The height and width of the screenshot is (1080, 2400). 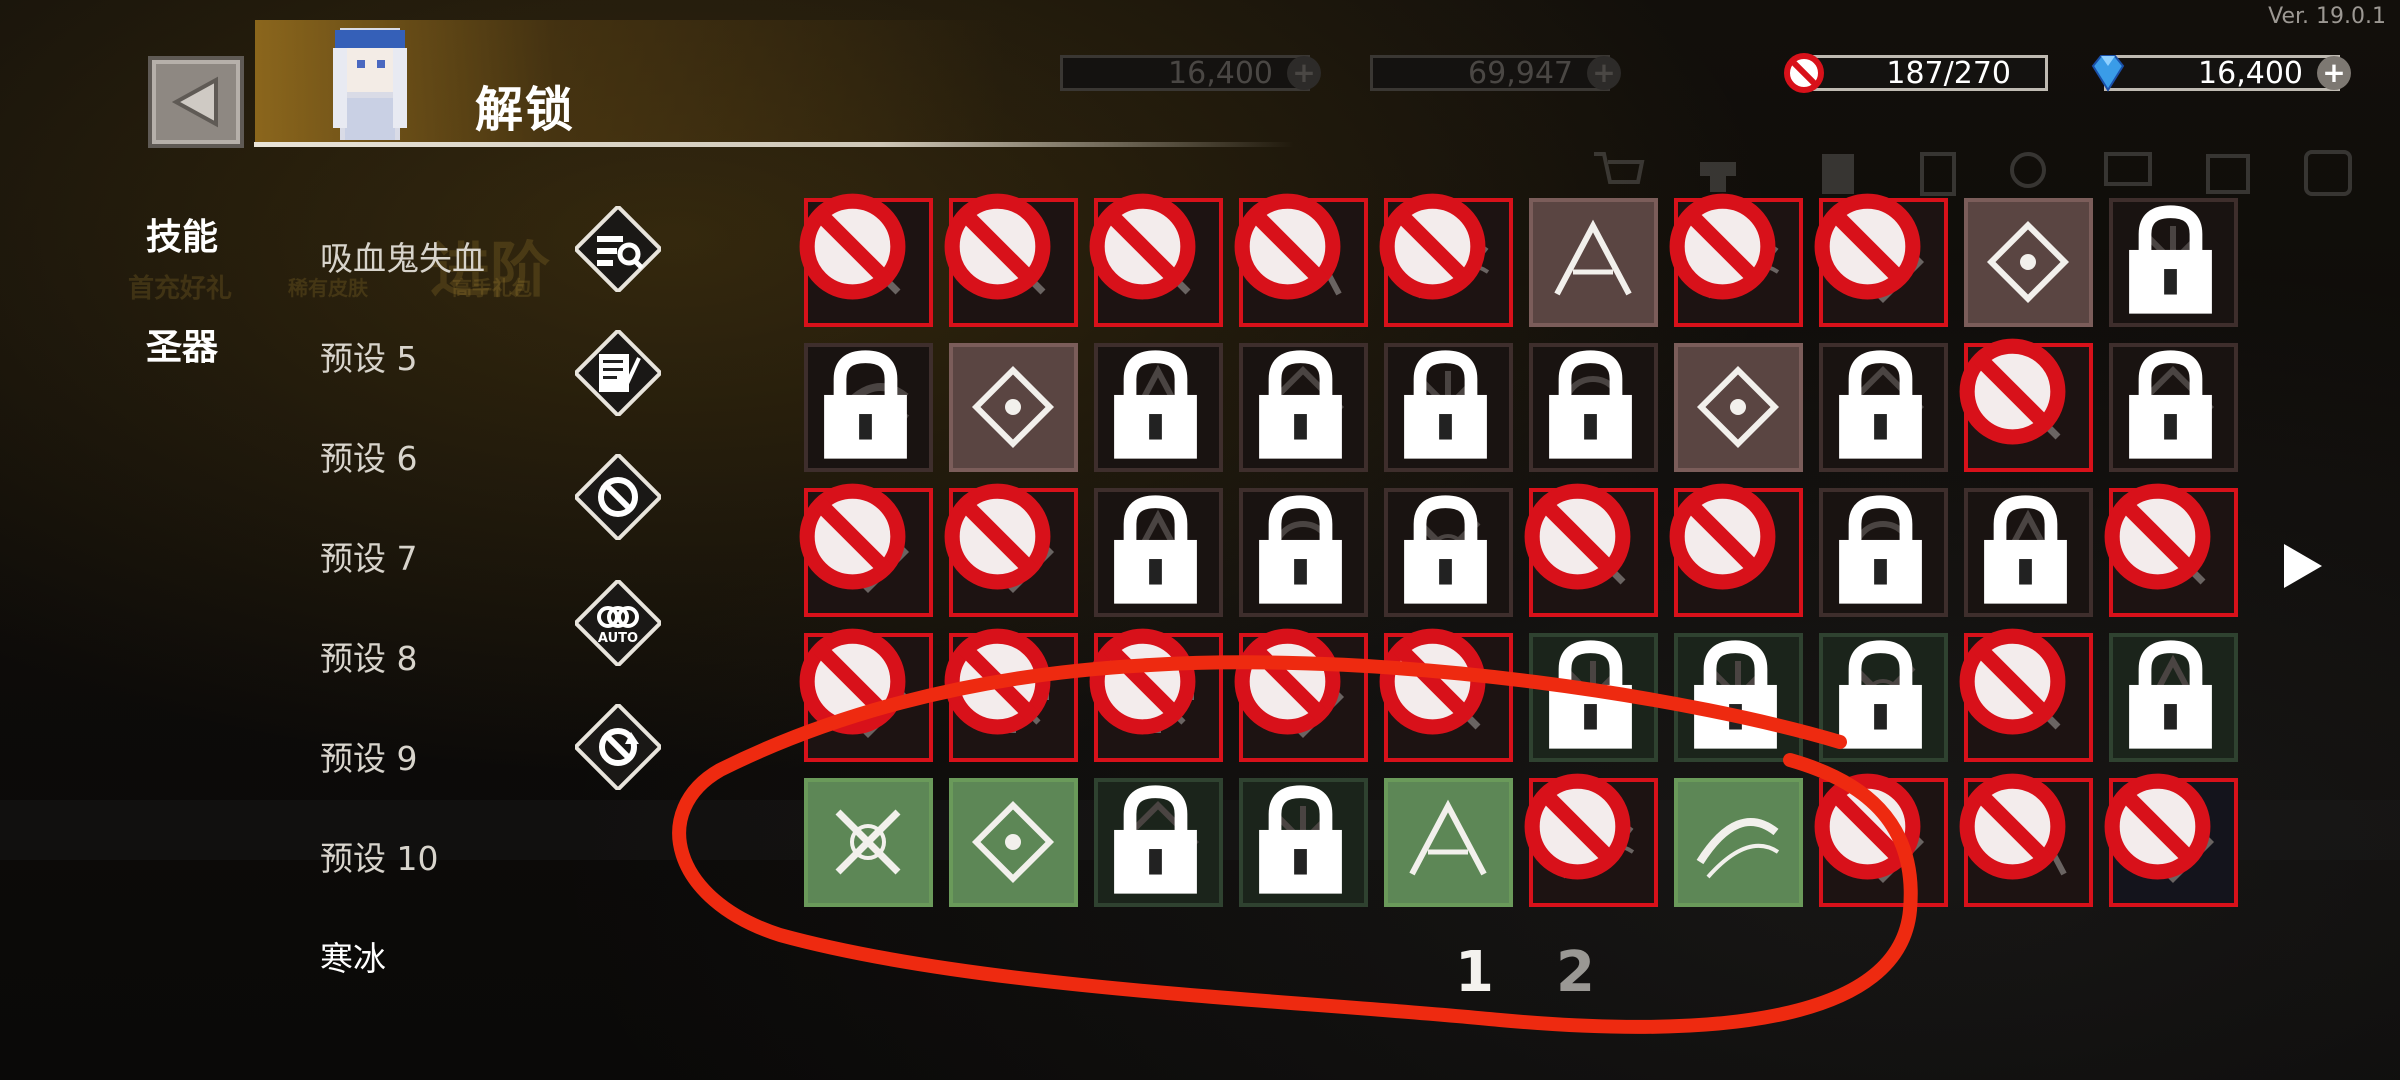 What do you see at coordinates (1591, 840) in the screenshot?
I see `skill-cell-shuriken` at bounding box center [1591, 840].